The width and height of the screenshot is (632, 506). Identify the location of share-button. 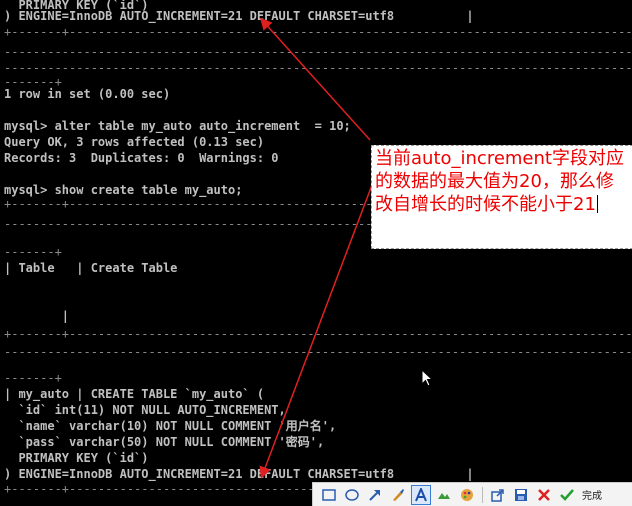
(498, 495).